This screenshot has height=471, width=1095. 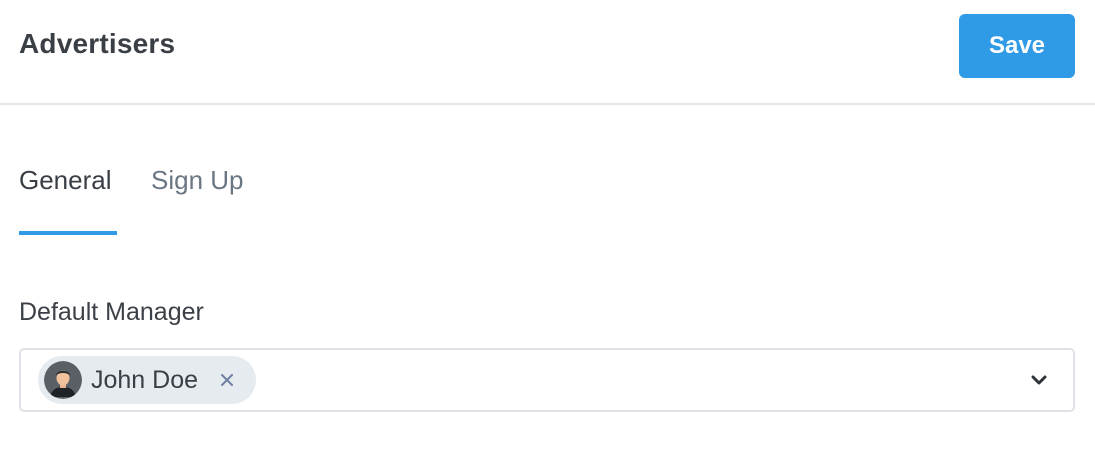 I want to click on tab-general-label: General, so click(x=65, y=180).